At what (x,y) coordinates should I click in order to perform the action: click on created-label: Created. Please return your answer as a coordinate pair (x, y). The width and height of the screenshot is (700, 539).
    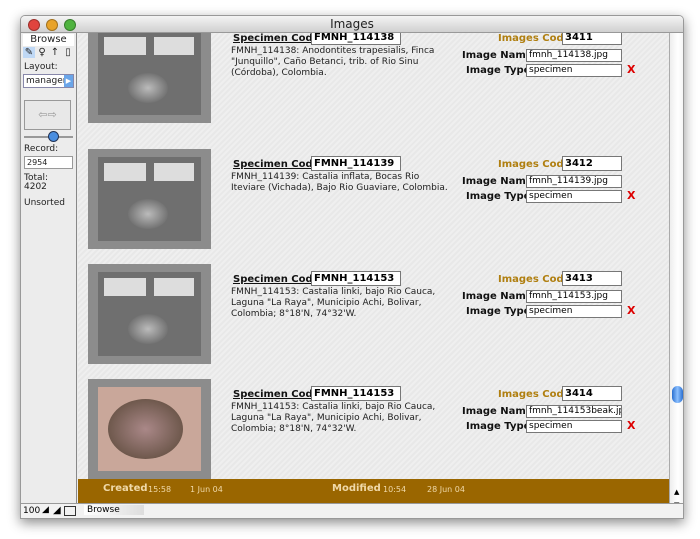
    Looking at the image, I should click on (125, 488).